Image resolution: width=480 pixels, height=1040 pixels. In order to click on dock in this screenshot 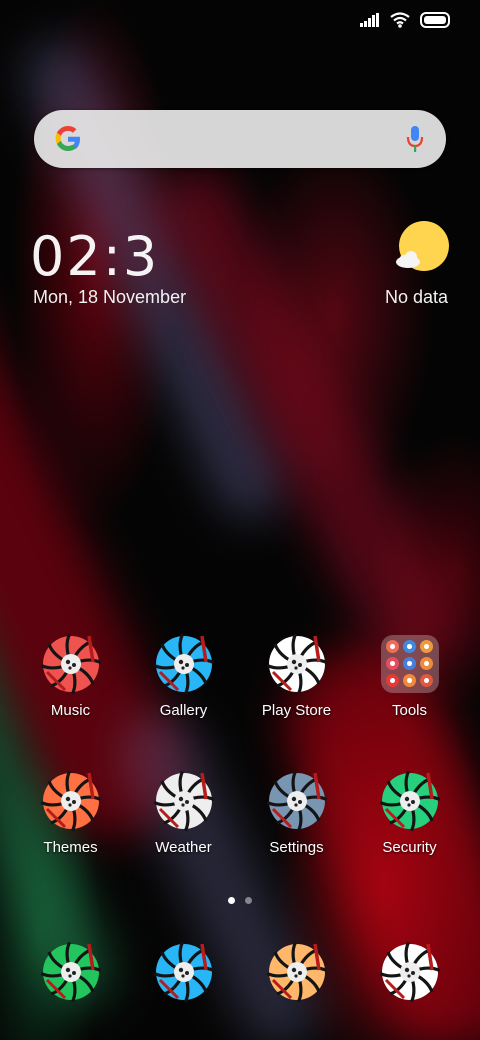, I will do `click(240, 972)`.